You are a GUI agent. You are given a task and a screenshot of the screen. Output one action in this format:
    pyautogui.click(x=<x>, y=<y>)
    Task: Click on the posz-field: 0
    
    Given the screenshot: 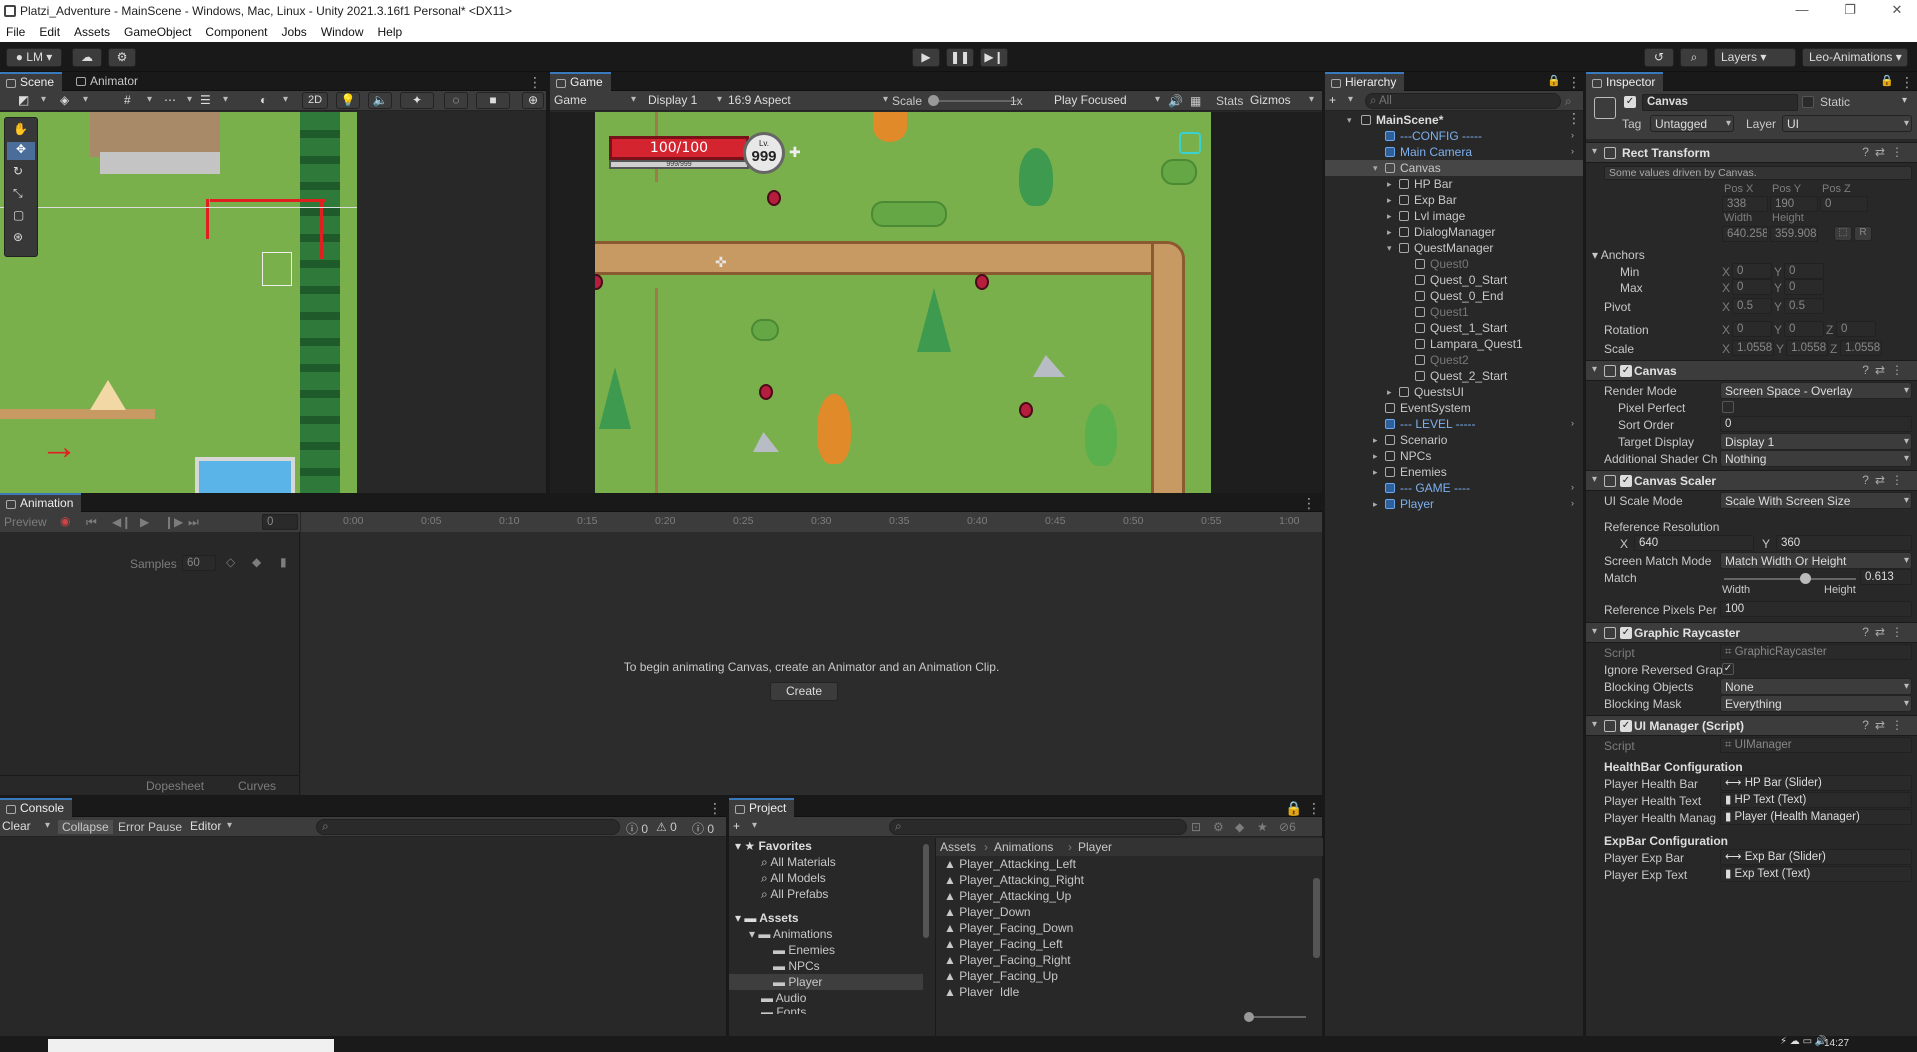 What is the action you would take?
    pyautogui.click(x=1844, y=204)
    